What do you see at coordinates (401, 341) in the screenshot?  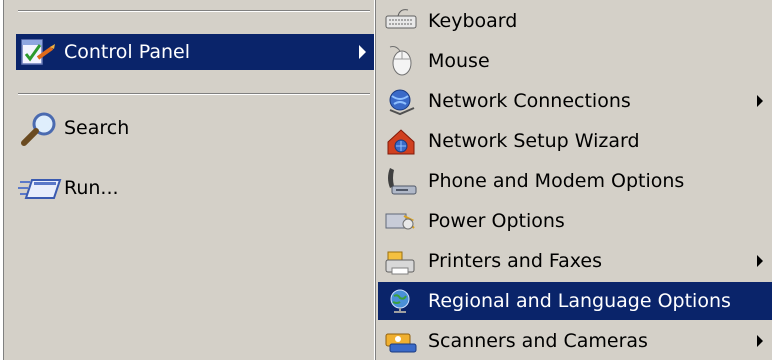 I see `scanners-cameras-icon` at bounding box center [401, 341].